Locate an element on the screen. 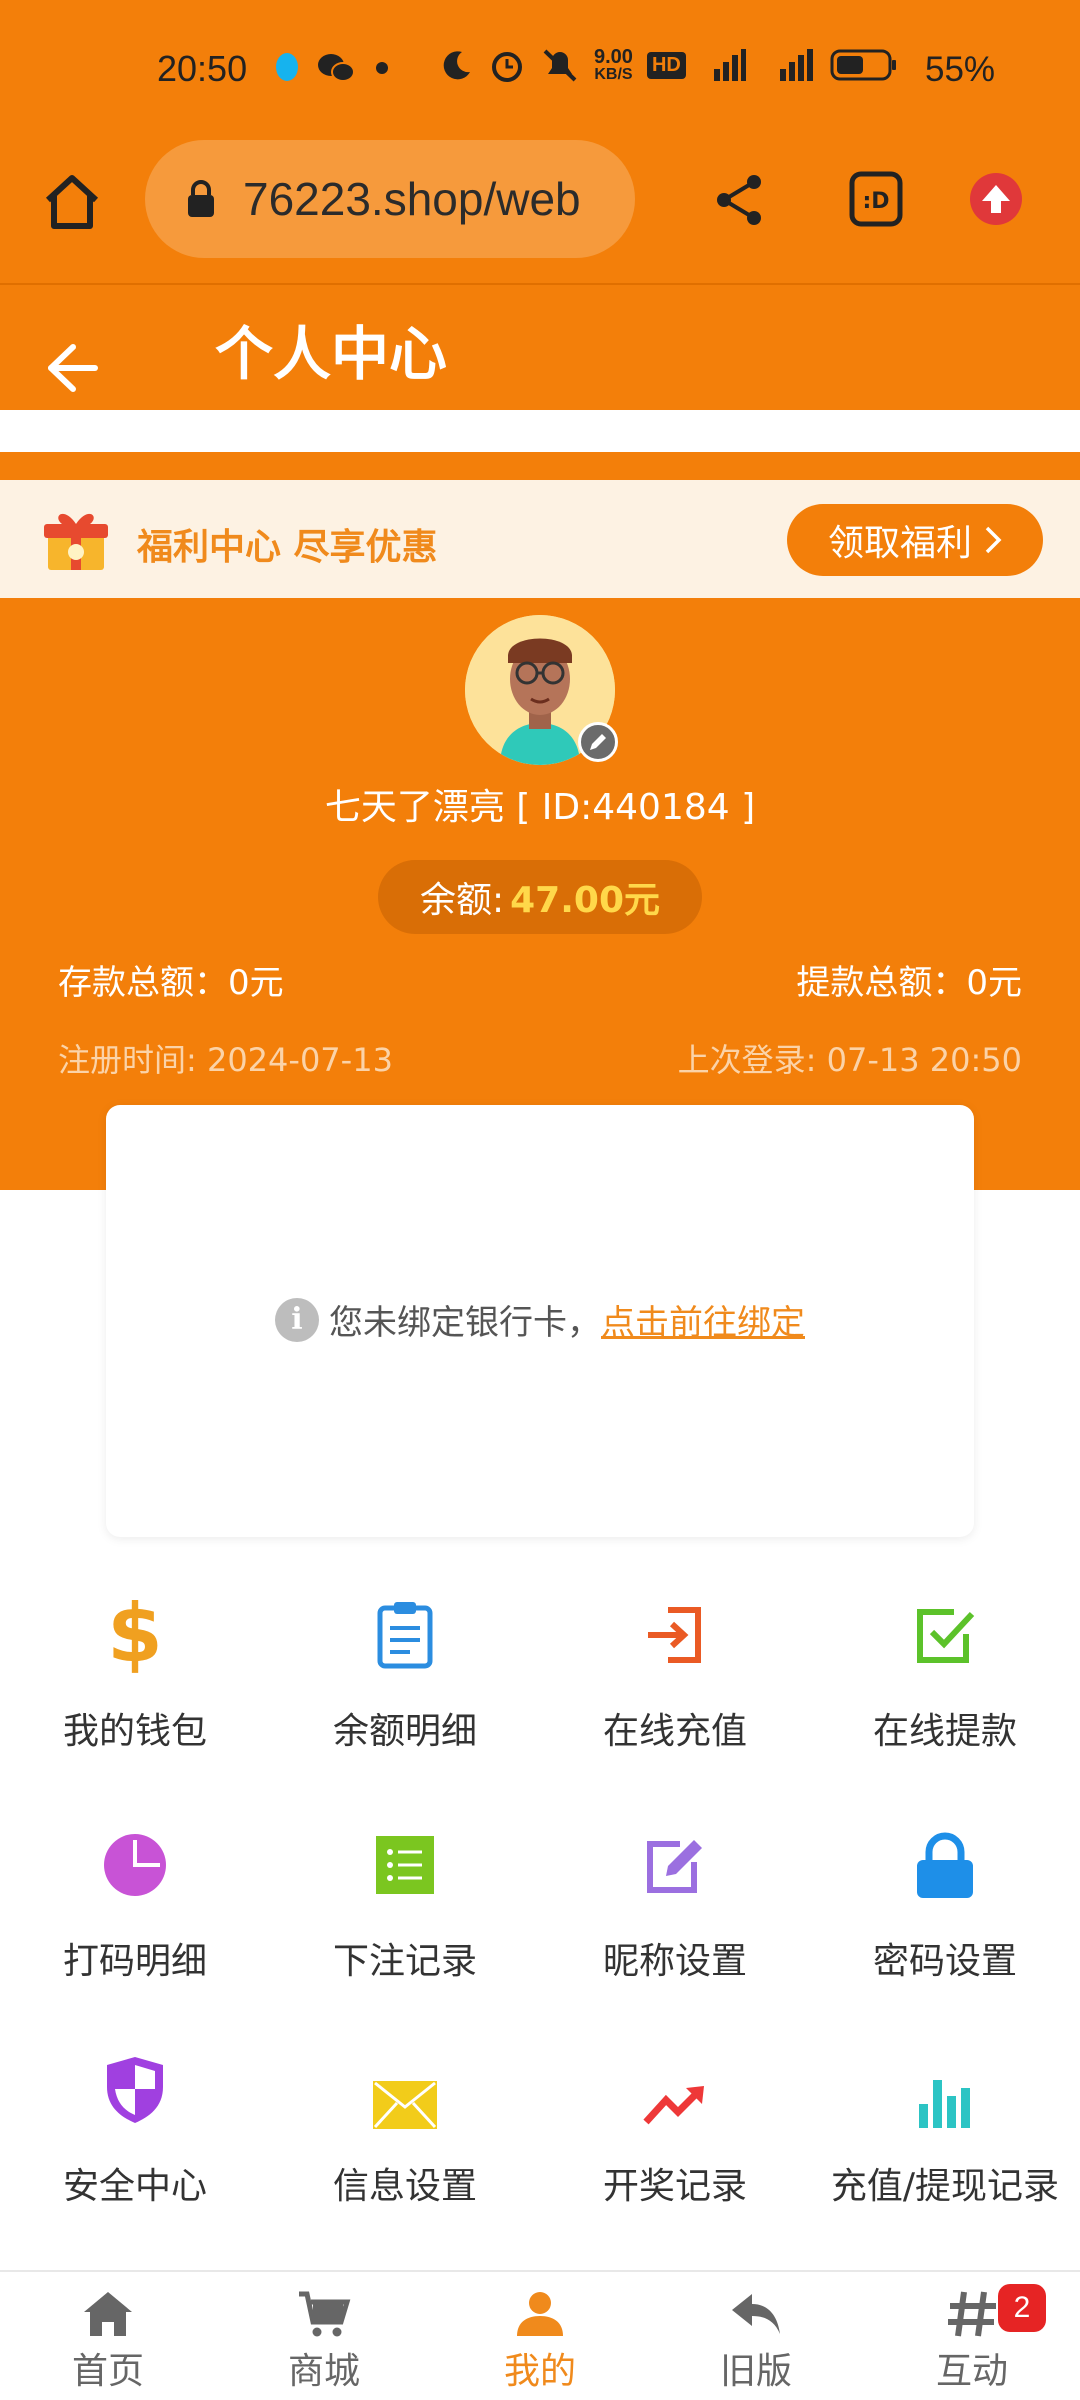 This screenshot has height=2400, width=1080. battery-percent: 55% is located at coordinates (960, 69).